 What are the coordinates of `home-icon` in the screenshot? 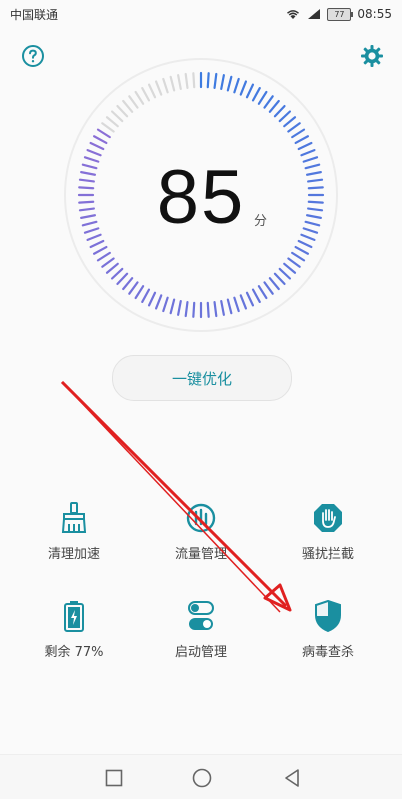 It's located at (202, 778).